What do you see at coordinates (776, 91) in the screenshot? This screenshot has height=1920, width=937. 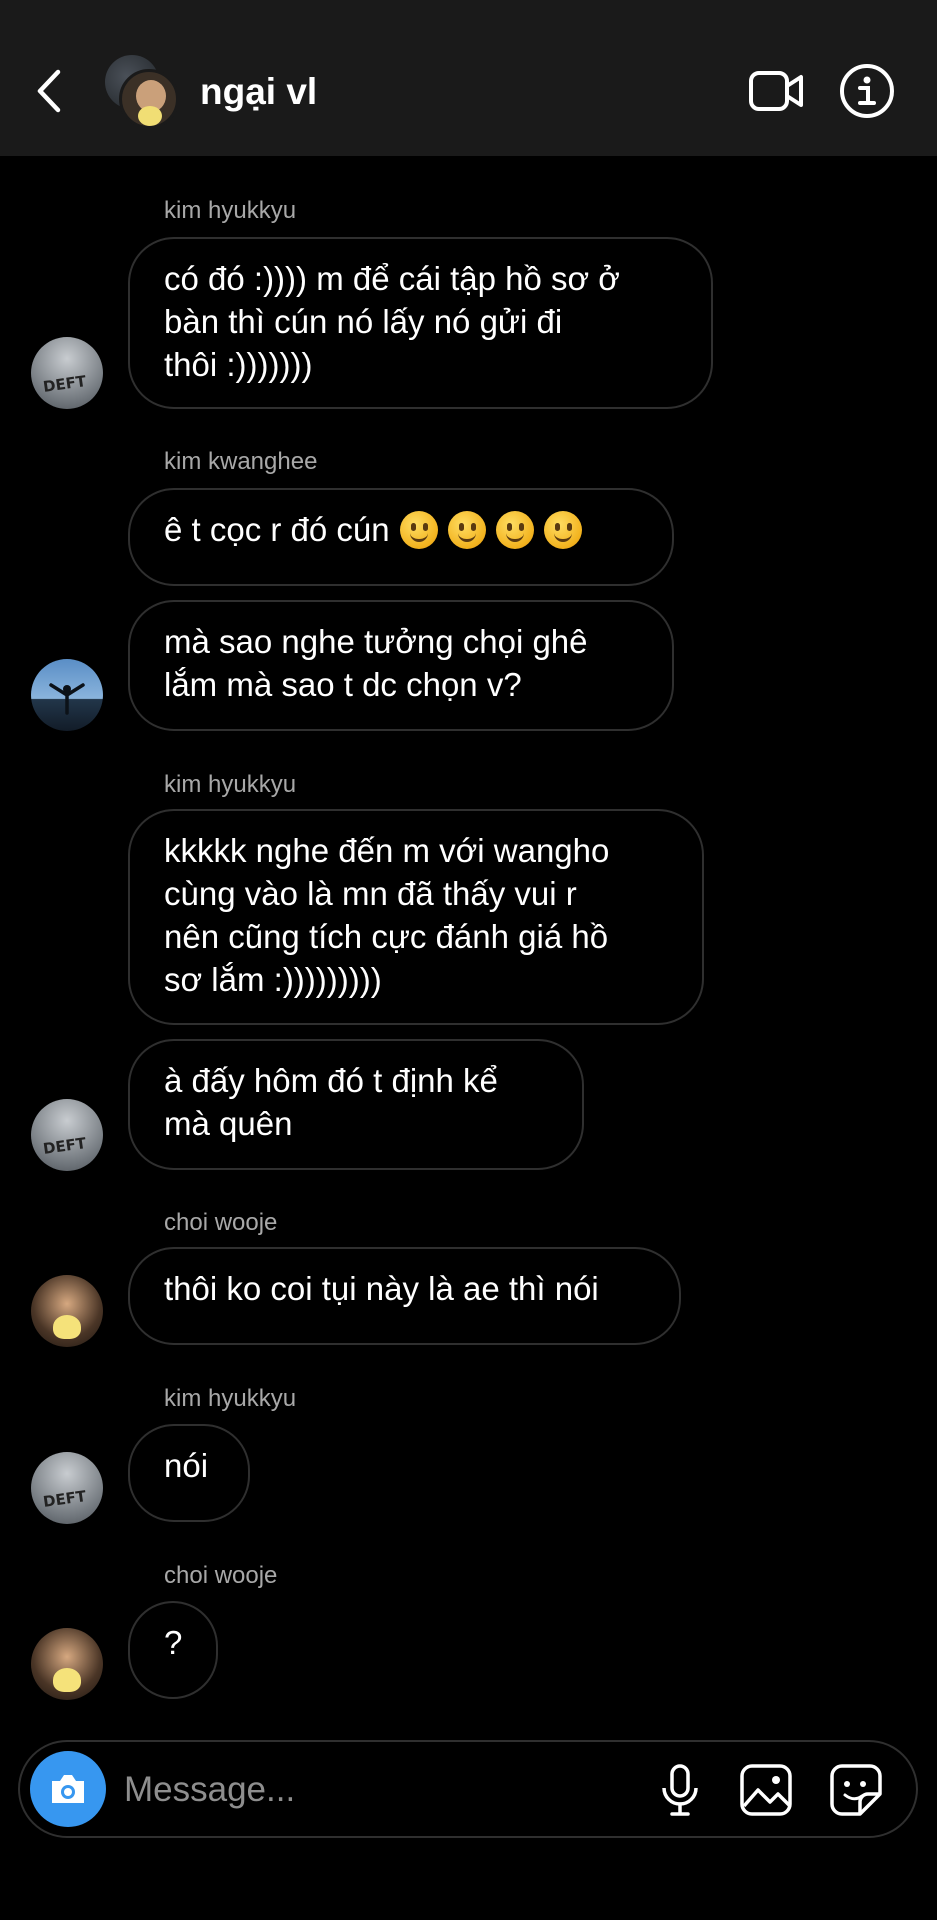 I see `video-camera-icon` at bounding box center [776, 91].